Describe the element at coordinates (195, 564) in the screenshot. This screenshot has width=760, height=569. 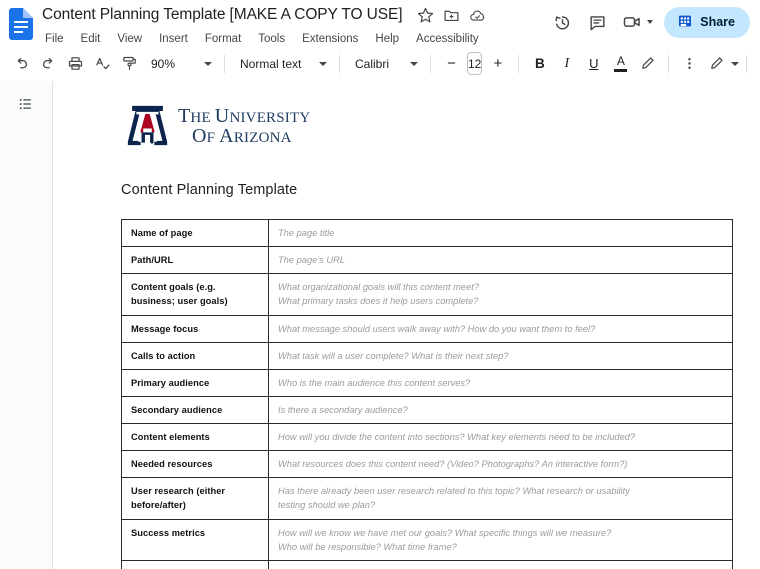
I see `row-label: Relevant stakeholders` at that location.